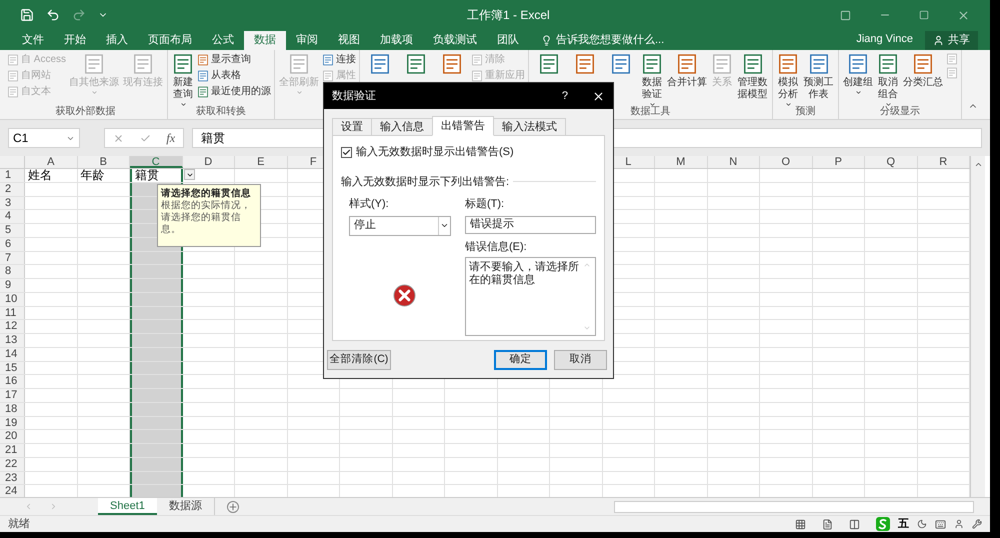 The image size is (1000, 538). Describe the element at coordinates (156, 175) in the screenshot. I see `table-cell: 籍贯` at that location.